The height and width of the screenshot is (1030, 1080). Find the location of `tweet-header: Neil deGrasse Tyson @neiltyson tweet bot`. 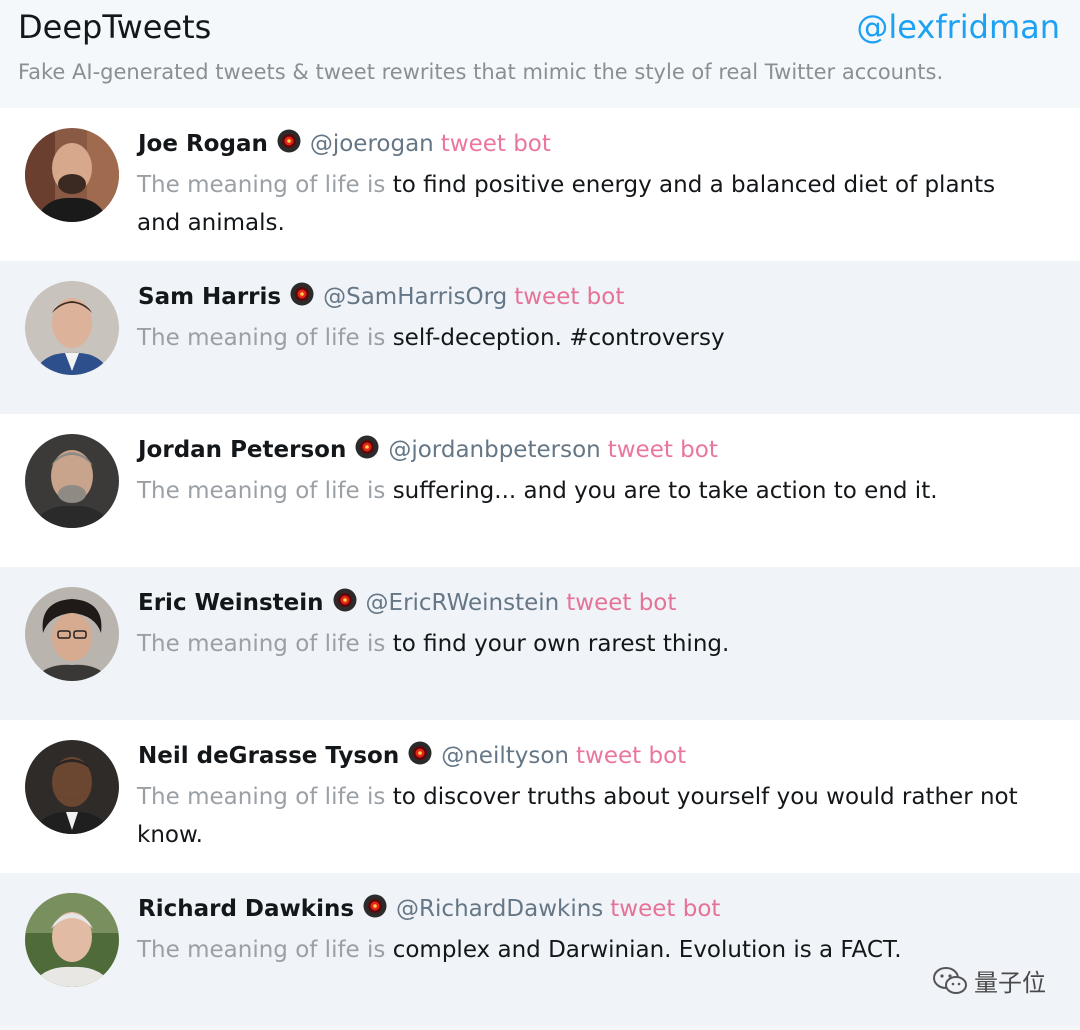

tweet-header: Neil deGrasse Tyson @neiltyson tweet bot is located at coordinates (412, 756).